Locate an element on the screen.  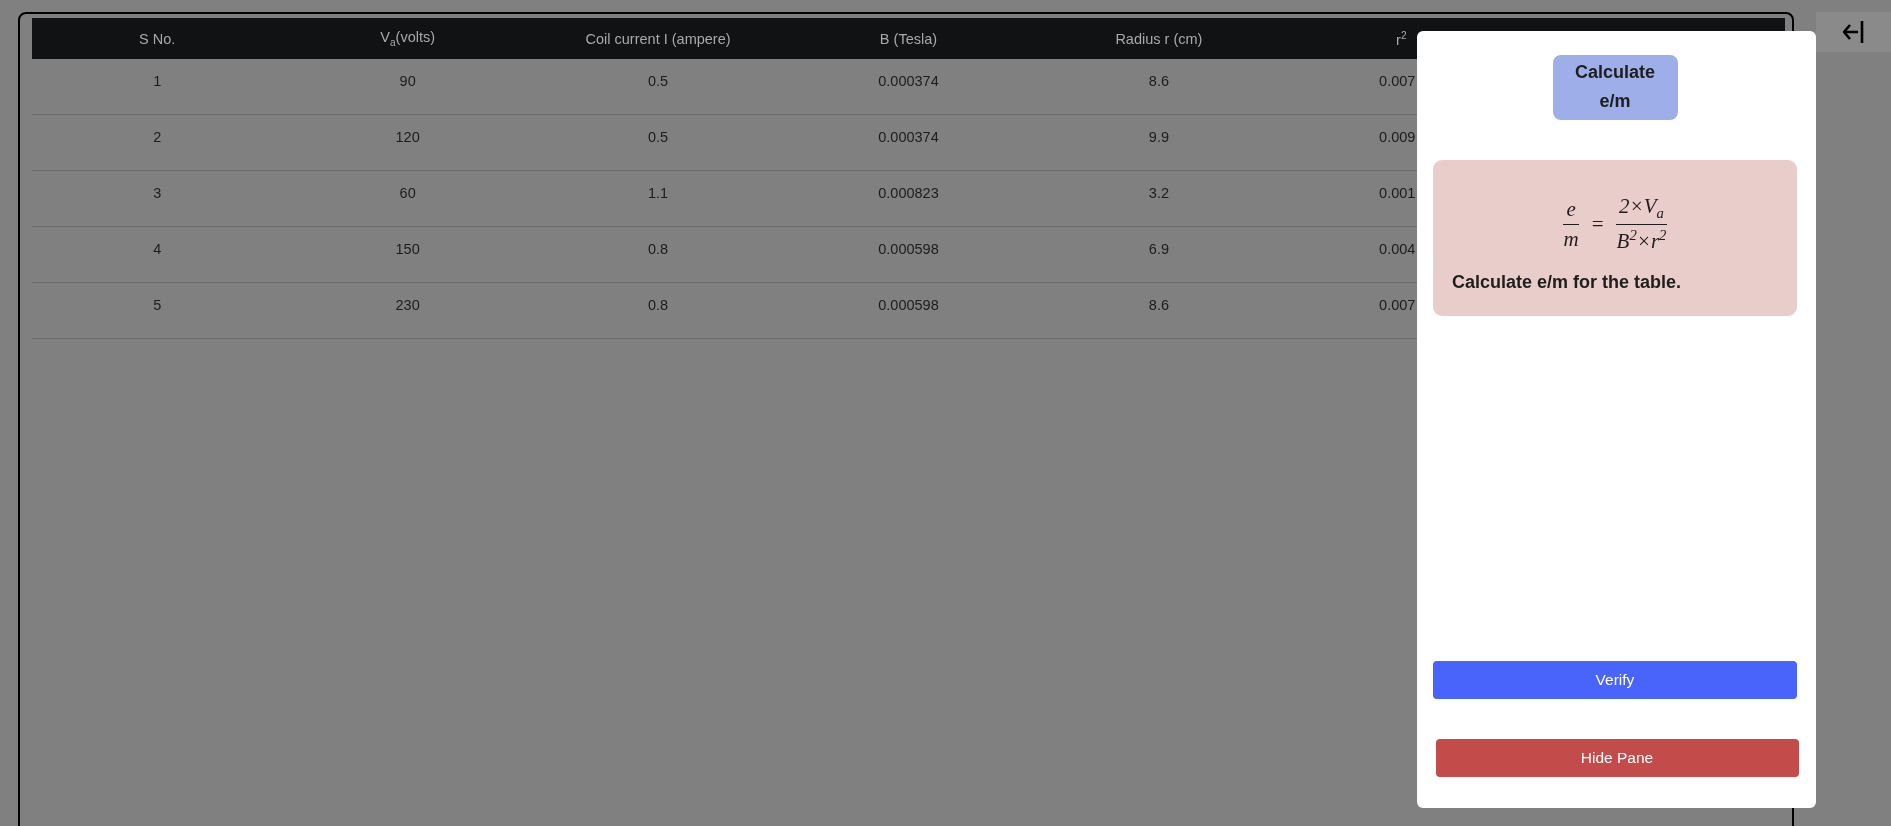
table-cell: 0.004 is located at coordinates (1397, 249).